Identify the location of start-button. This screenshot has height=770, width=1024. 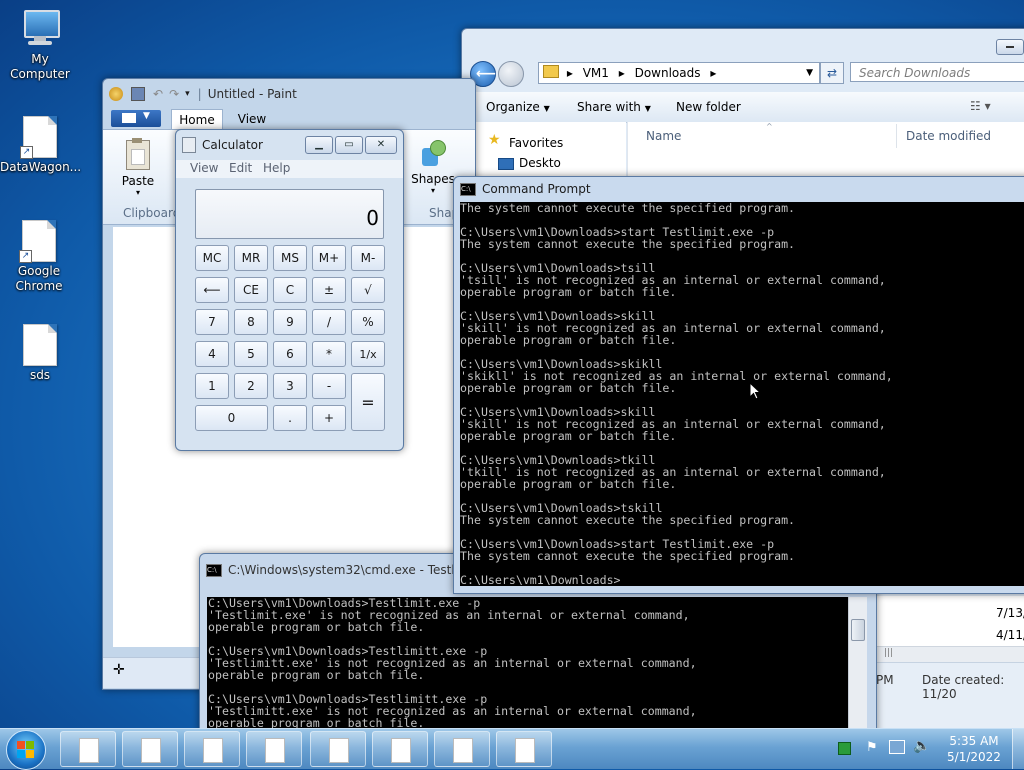
(26, 750).